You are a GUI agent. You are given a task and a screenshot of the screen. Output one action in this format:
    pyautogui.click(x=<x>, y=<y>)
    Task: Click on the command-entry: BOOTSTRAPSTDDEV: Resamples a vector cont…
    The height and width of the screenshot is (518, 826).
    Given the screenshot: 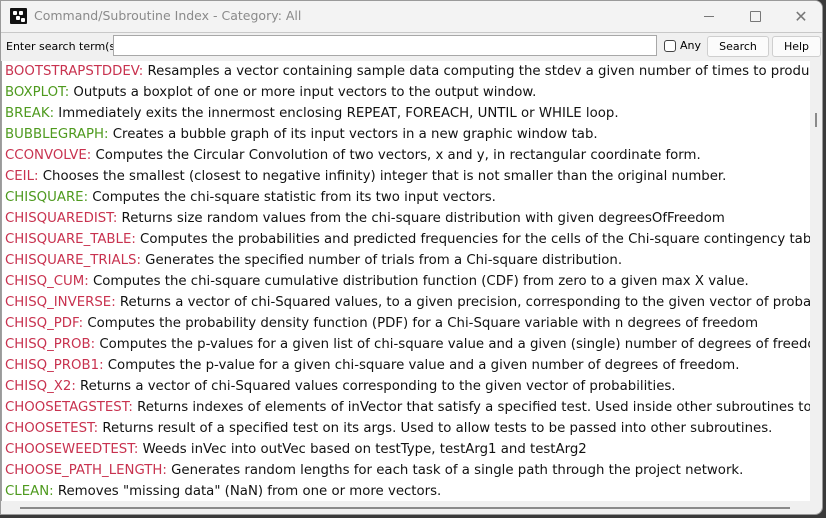 What is the action you would take?
    pyautogui.click(x=406, y=71)
    